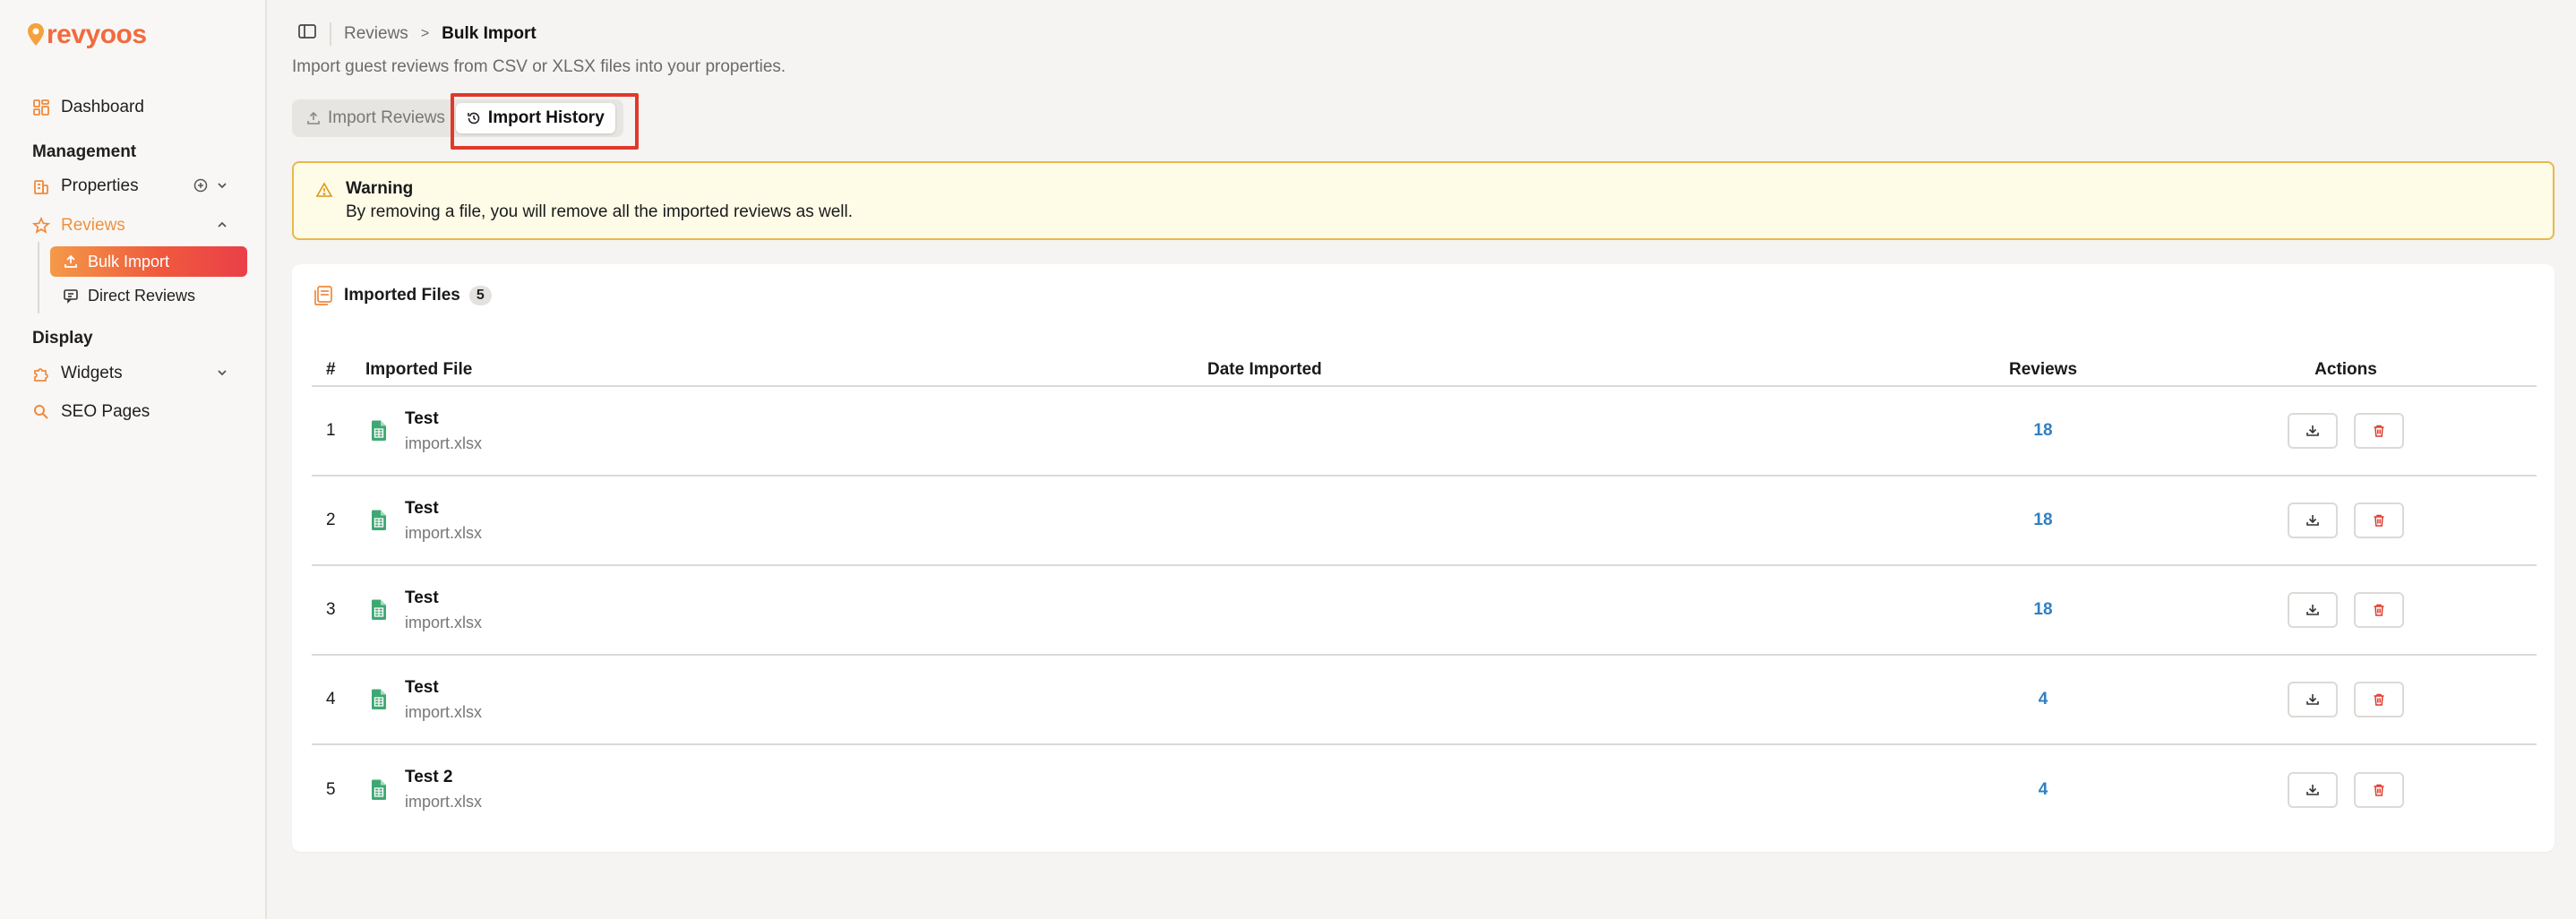 Image resolution: width=2576 pixels, height=919 pixels. Describe the element at coordinates (38, 277) in the screenshot. I see `submenu-line` at that location.